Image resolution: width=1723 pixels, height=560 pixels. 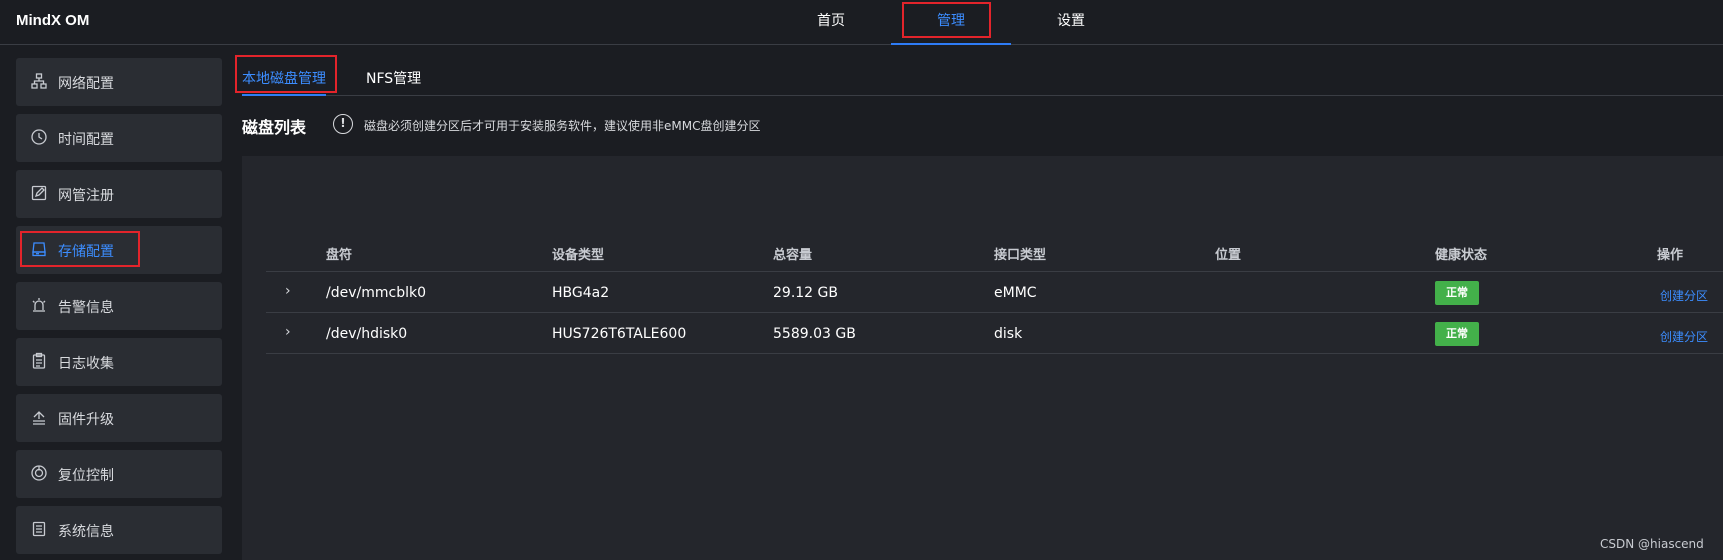 What do you see at coordinates (367, 334) in the screenshot?
I see `cell-device: /dev/hdisk0` at bounding box center [367, 334].